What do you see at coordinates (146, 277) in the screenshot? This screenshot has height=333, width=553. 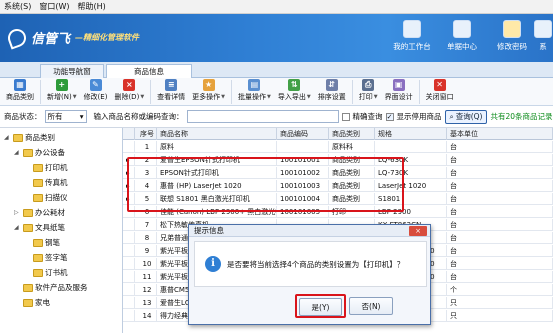 I see `table-cell: 11` at bounding box center [146, 277].